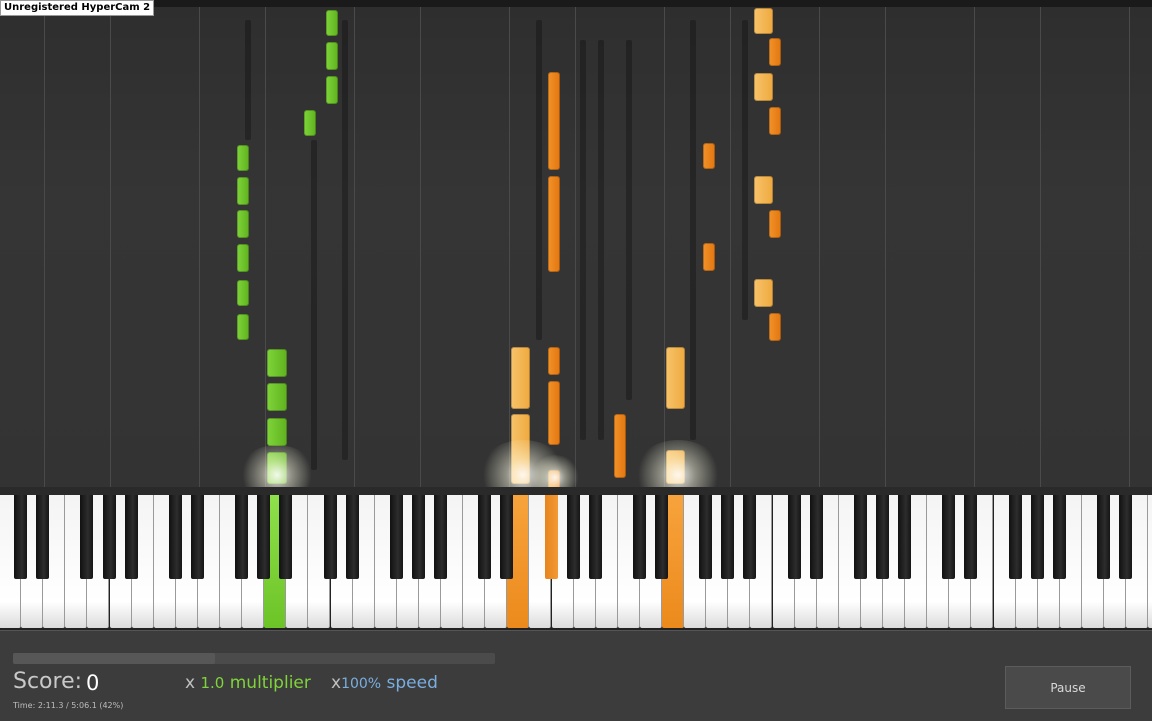 The width and height of the screenshot is (1152, 721). What do you see at coordinates (412, 683) in the screenshot?
I see `speed-label: speed` at bounding box center [412, 683].